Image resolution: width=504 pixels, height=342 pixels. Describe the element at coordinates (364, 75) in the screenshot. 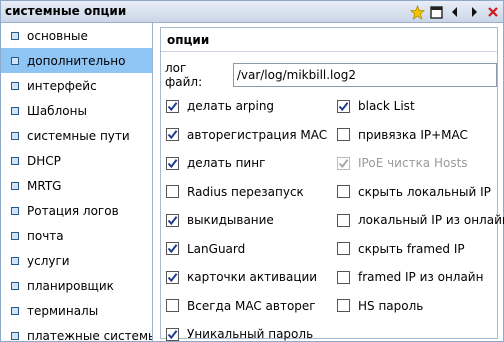

I see `log-file-input` at that location.